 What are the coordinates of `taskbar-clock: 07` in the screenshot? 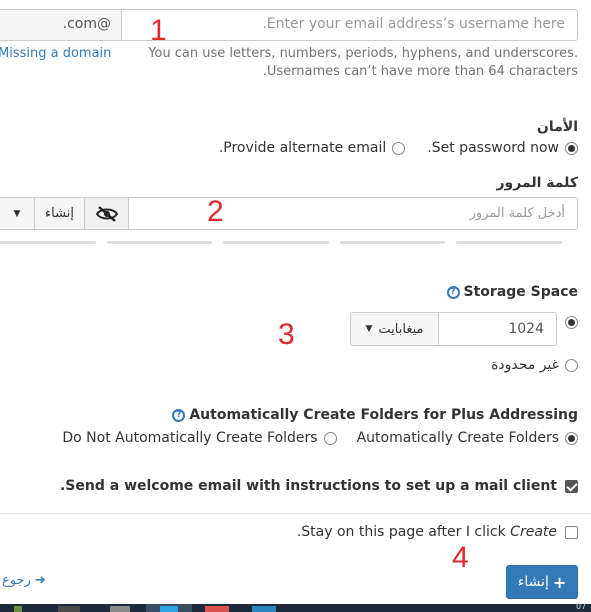 It's located at (581, 606).